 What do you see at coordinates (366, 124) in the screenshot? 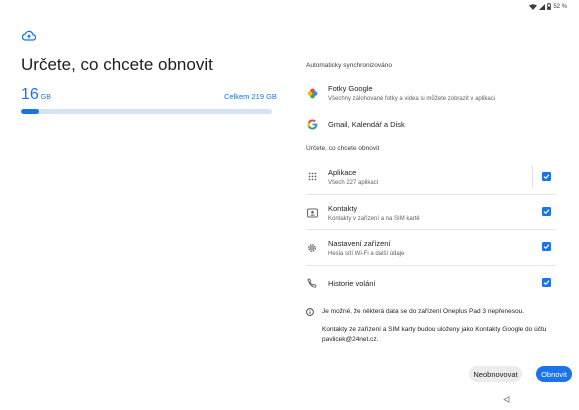
I see `sync-item-title: Gmail, Kalendář a Disk` at bounding box center [366, 124].